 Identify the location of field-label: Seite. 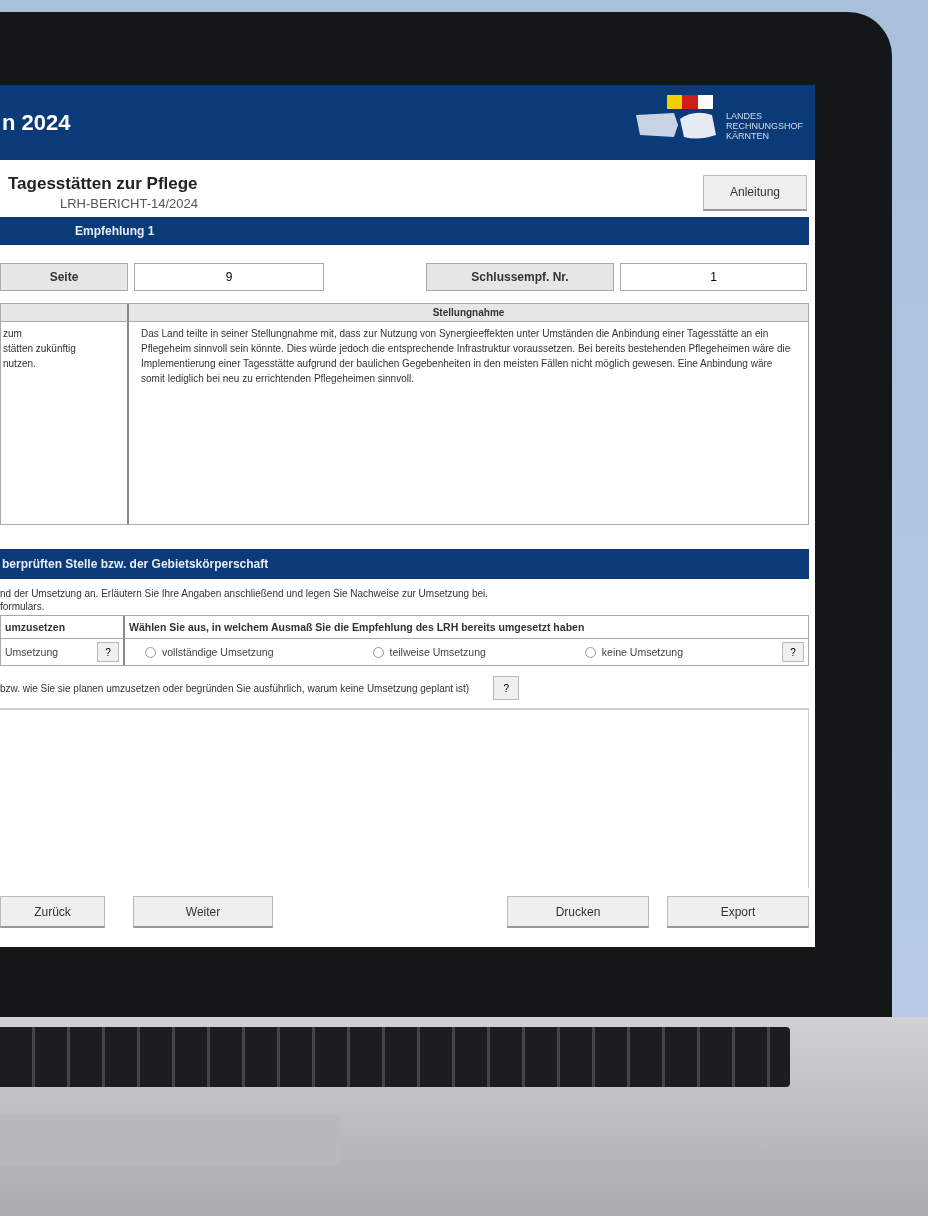
(64, 277).